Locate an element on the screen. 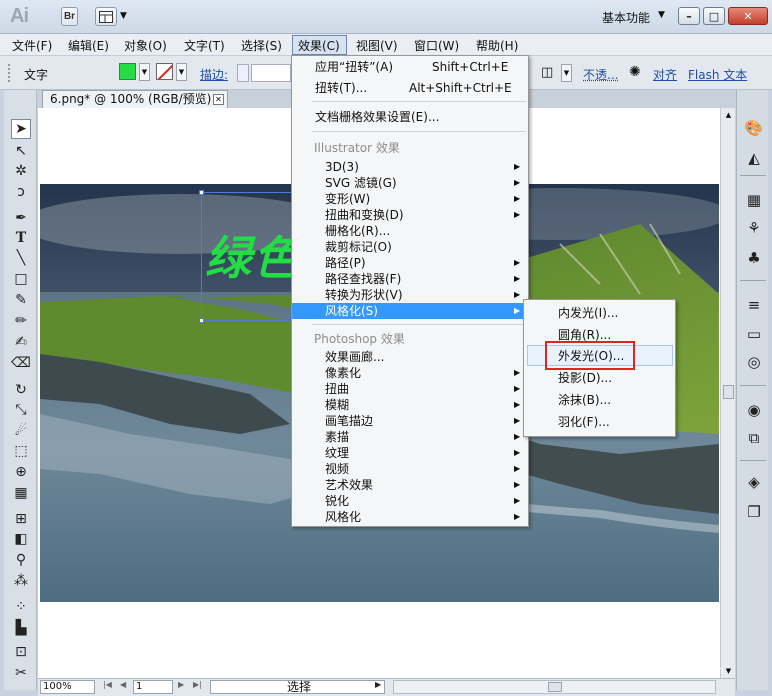 The image size is (772, 696). brushes-panel-icon: ⚘ is located at coordinates (754, 228).